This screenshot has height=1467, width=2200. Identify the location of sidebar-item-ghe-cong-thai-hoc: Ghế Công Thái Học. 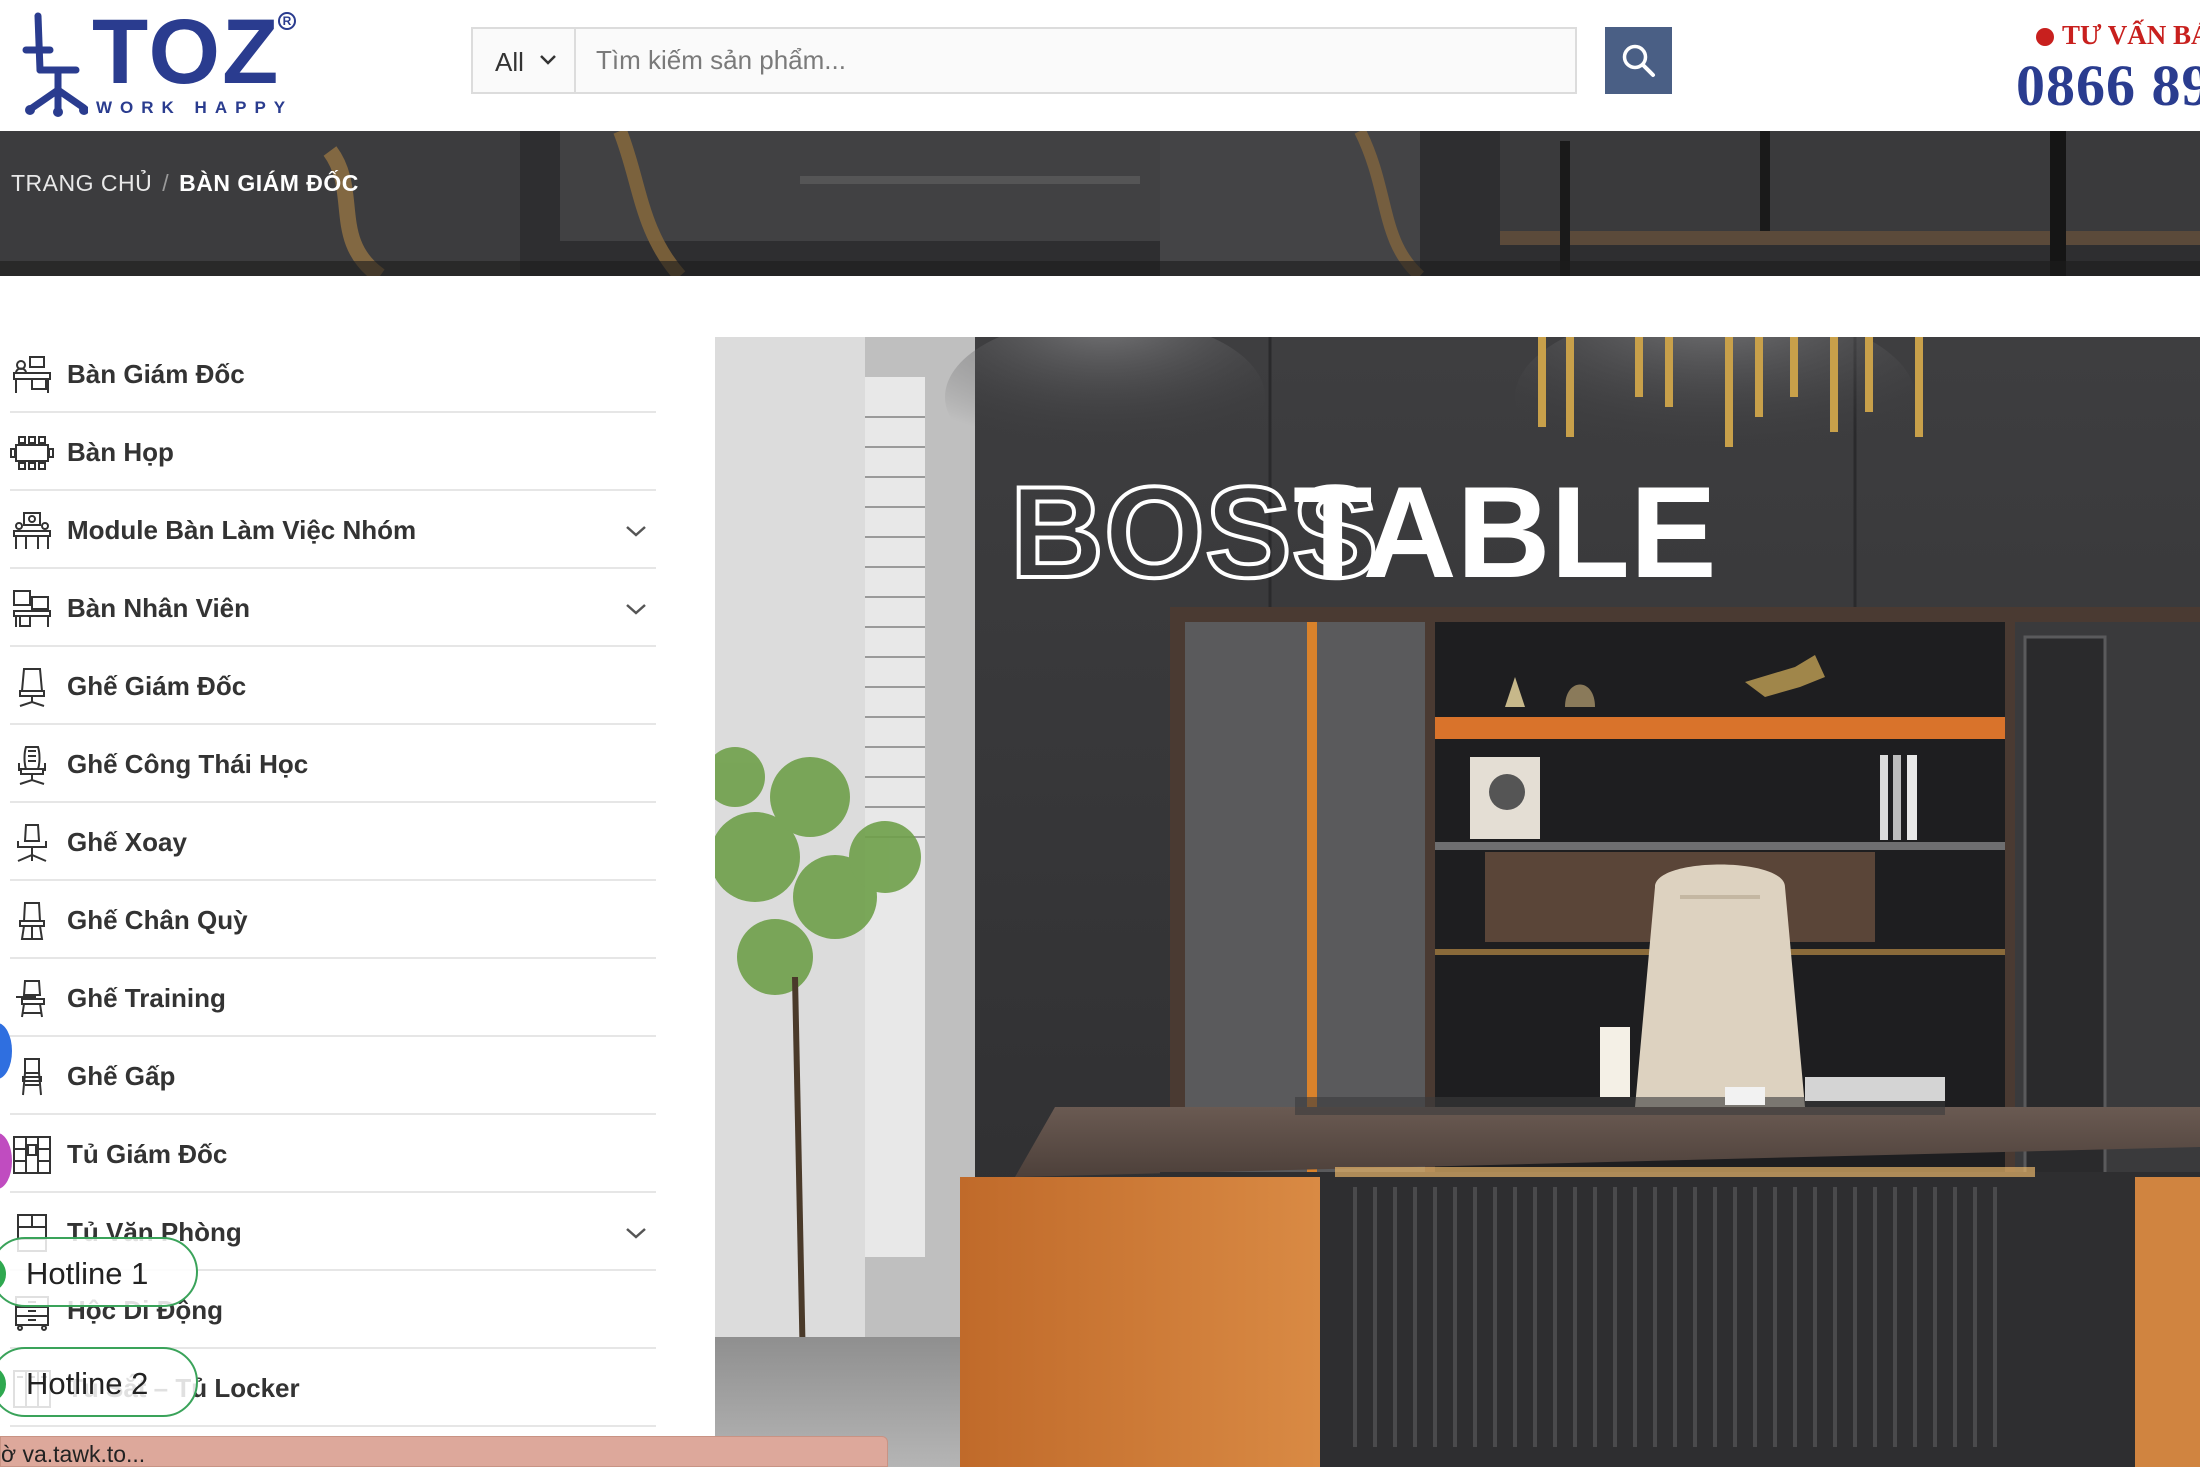
(333, 764).